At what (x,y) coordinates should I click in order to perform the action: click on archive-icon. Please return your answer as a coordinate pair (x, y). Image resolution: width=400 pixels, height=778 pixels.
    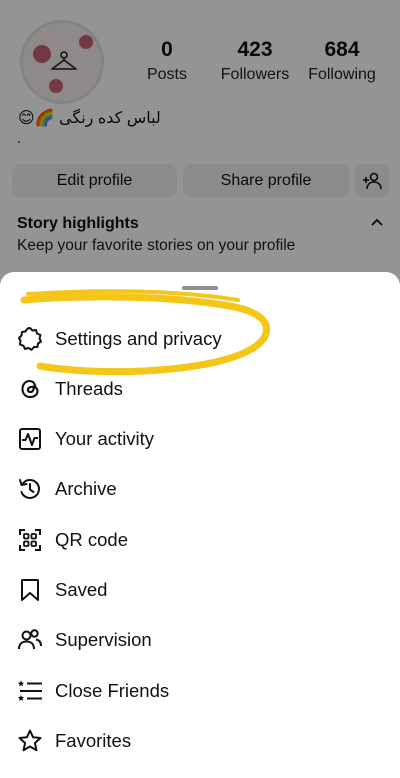
    Looking at the image, I should click on (29, 489).